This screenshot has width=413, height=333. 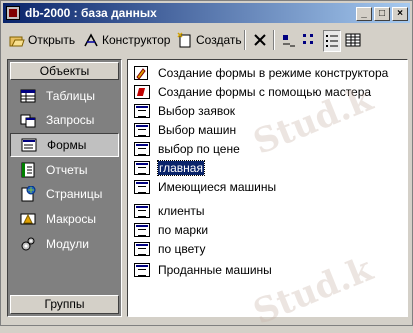 What do you see at coordinates (364, 14) in the screenshot?
I see `minimize-button: _` at bounding box center [364, 14].